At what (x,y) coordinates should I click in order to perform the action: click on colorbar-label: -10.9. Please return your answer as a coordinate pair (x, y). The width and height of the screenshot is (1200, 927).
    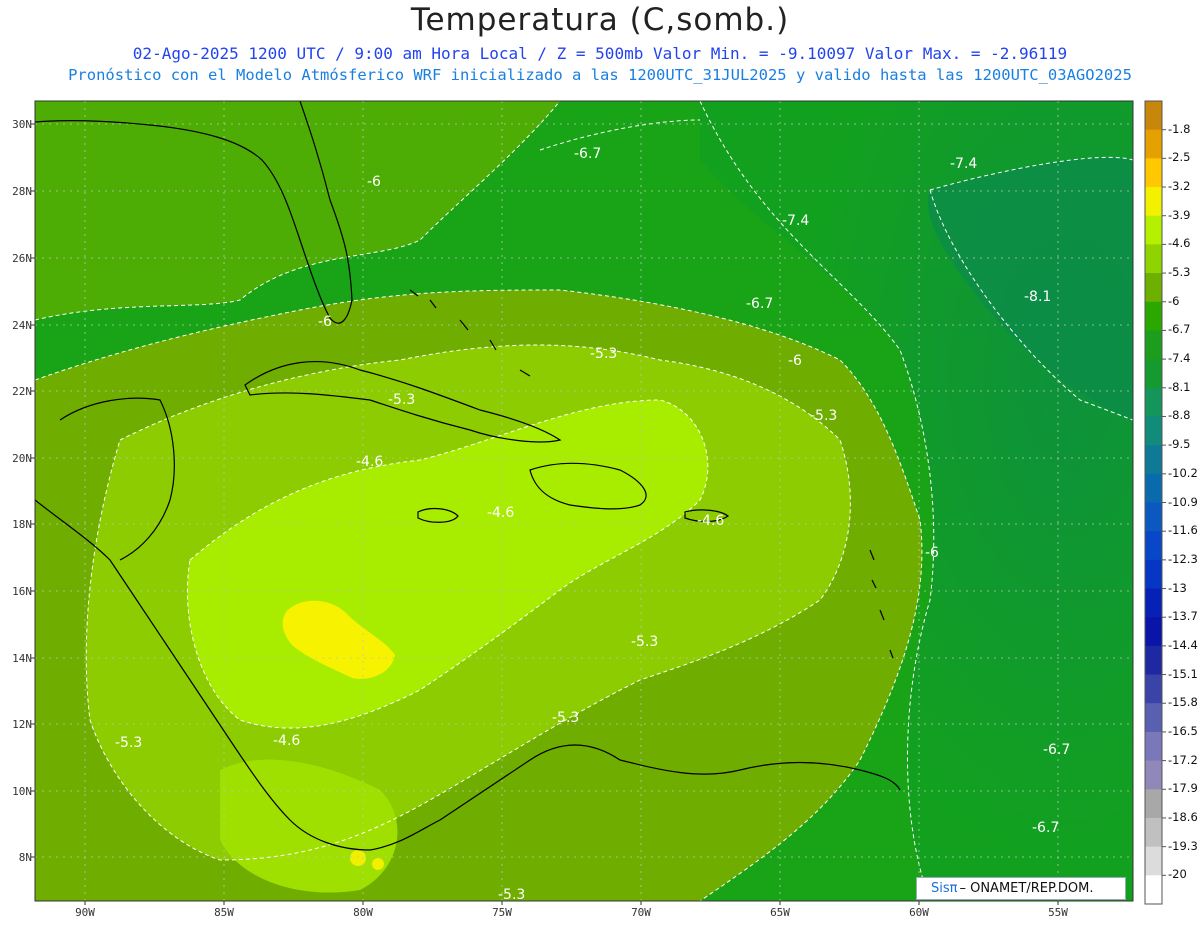
    Looking at the image, I should click on (1183, 501).